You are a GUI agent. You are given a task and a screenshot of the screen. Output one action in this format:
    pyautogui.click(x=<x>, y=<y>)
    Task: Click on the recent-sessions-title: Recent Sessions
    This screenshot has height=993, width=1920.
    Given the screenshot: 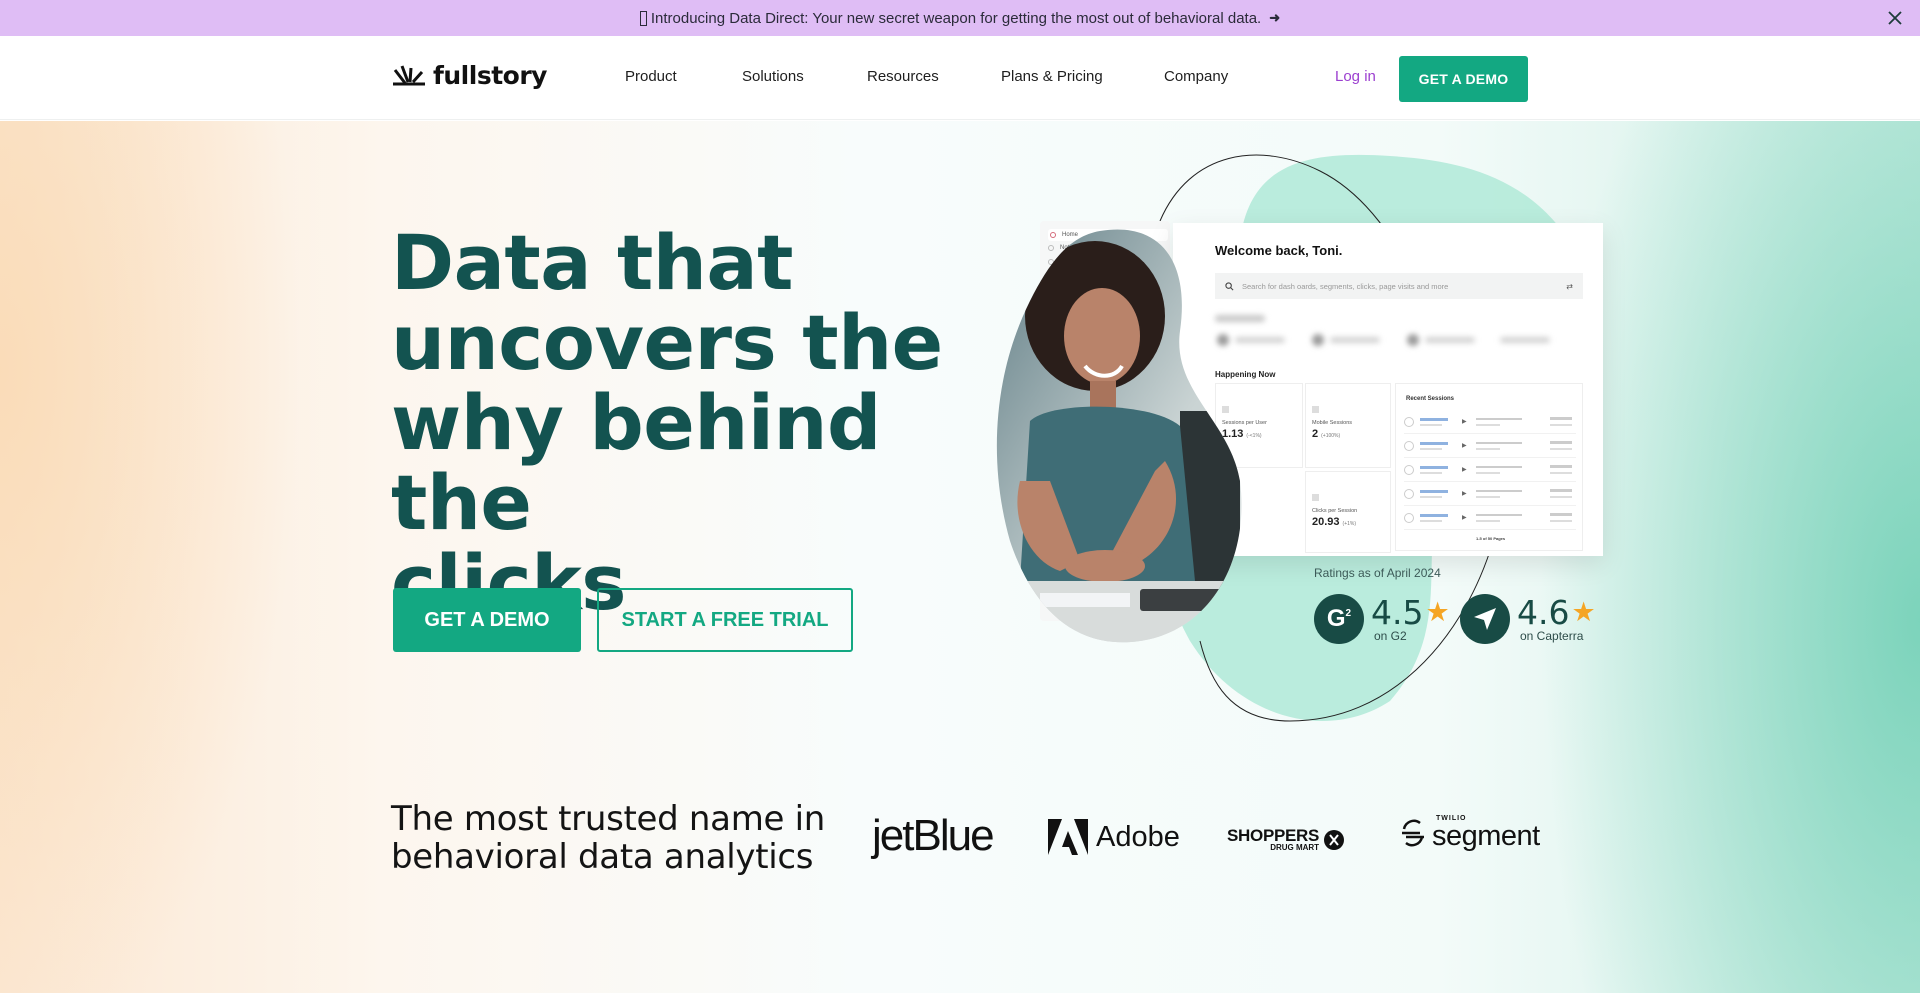 What is the action you would take?
    pyautogui.click(x=1430, y=399)
    